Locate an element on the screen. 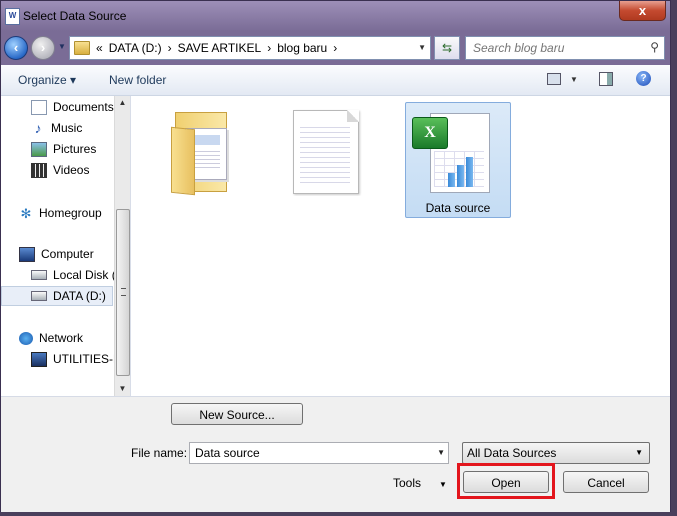 Image resolution: width=677 pixels, height=516 pixels. videos-icon is located at coordinates (39, 170).